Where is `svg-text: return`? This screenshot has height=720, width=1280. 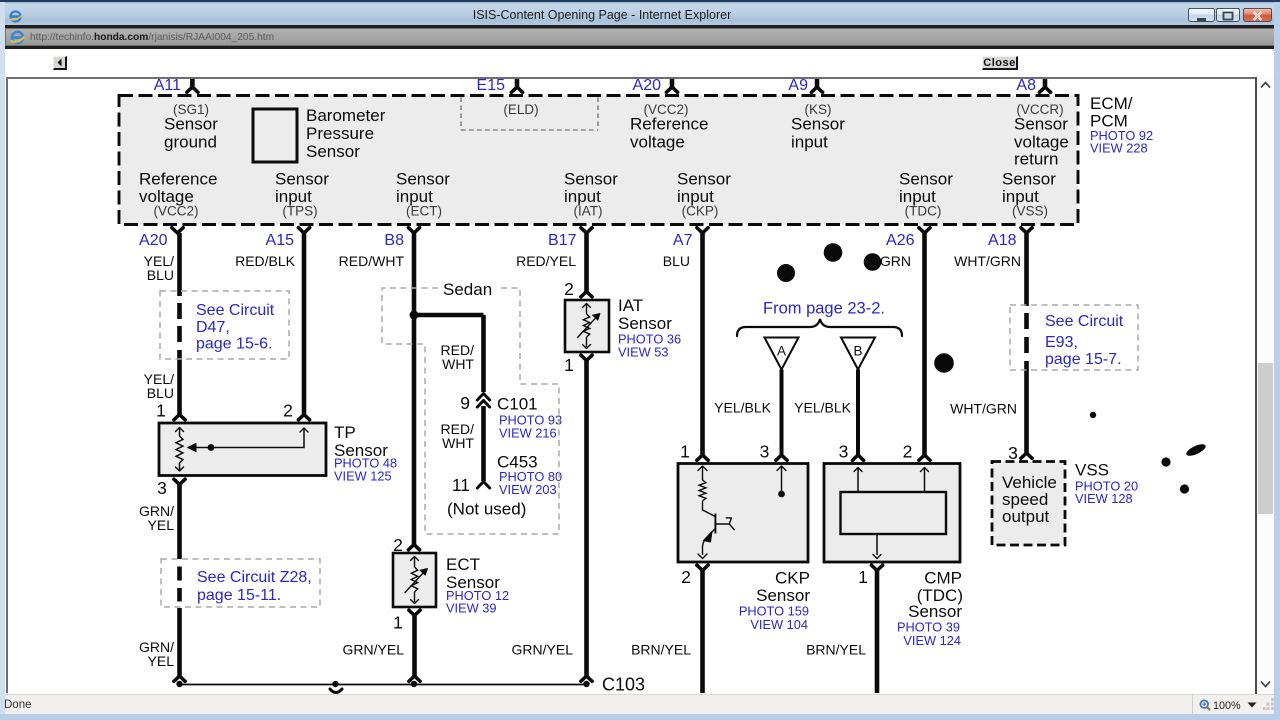
svg-text: return is located at coordinates (1036, 159).